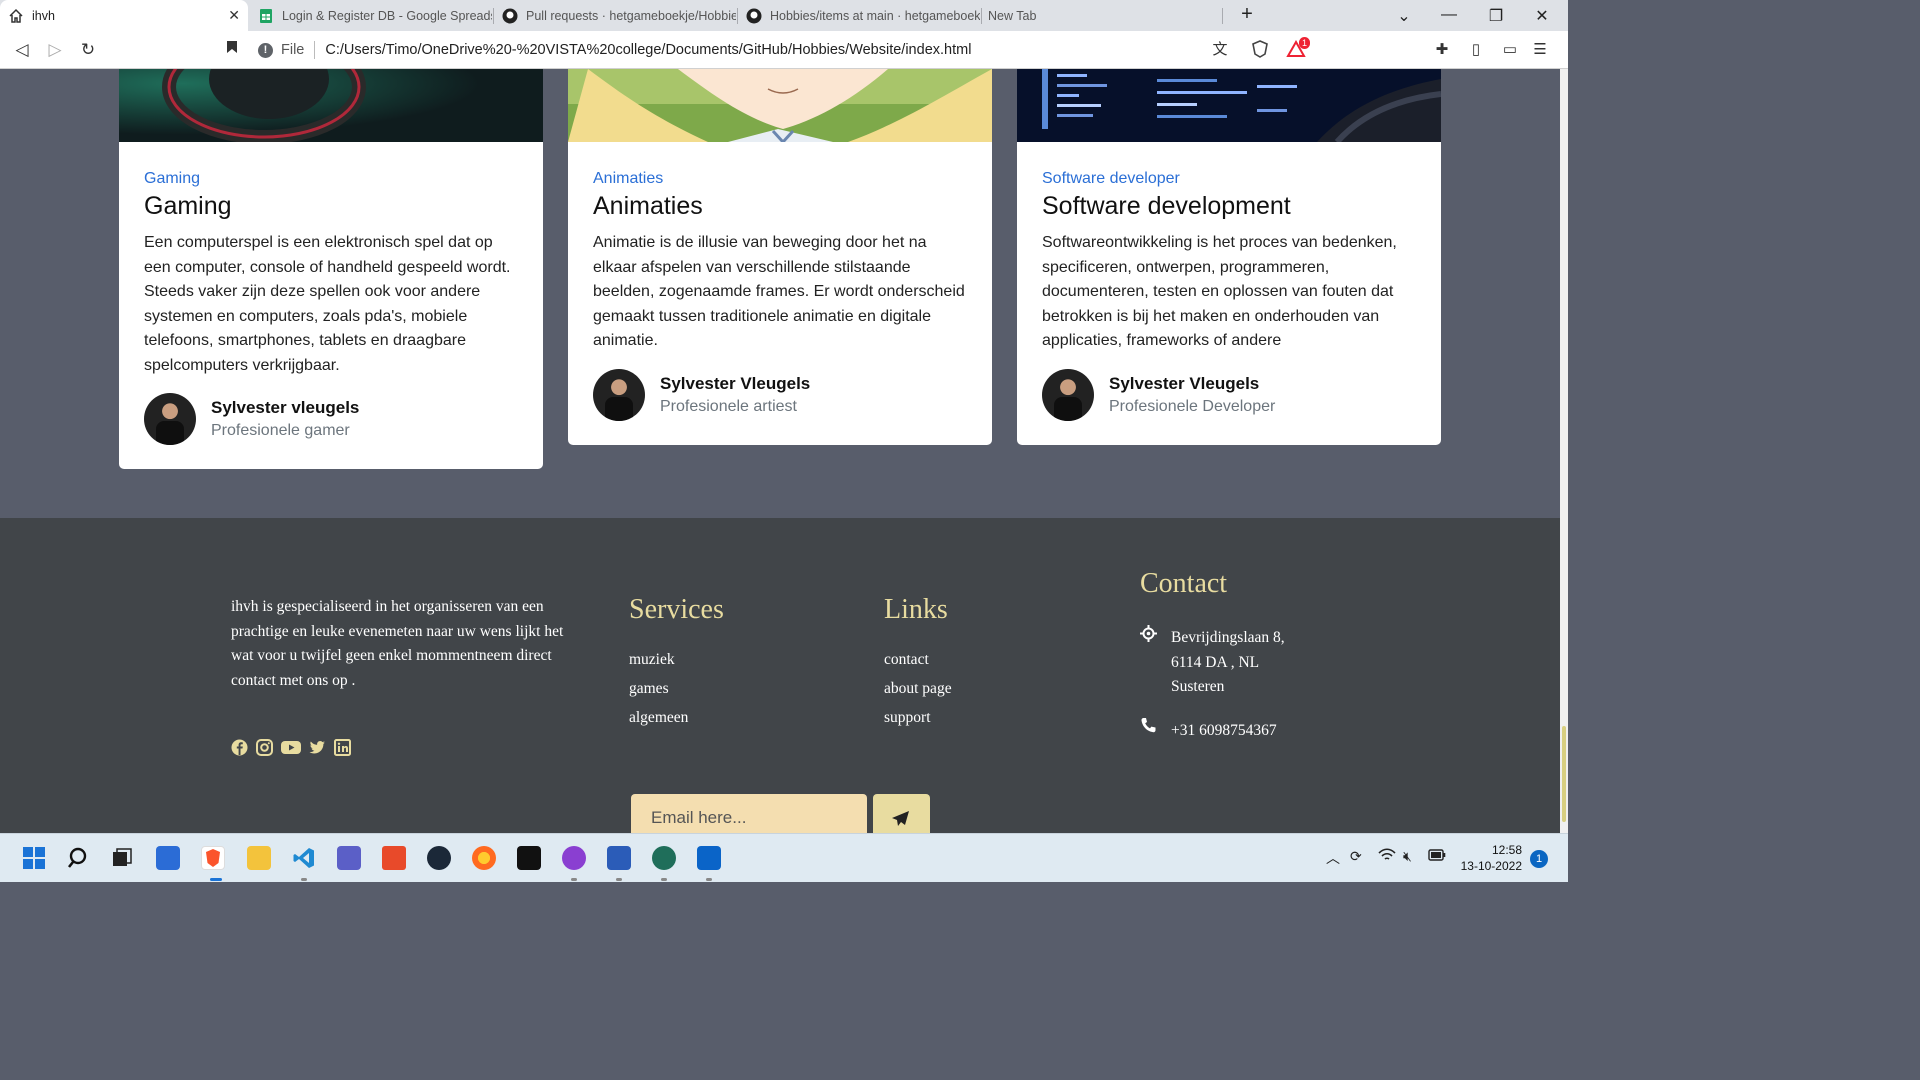  Describe the element at coordinates (1184, 583) in the screenshot. I see `contact-heading: Contact` at that location.